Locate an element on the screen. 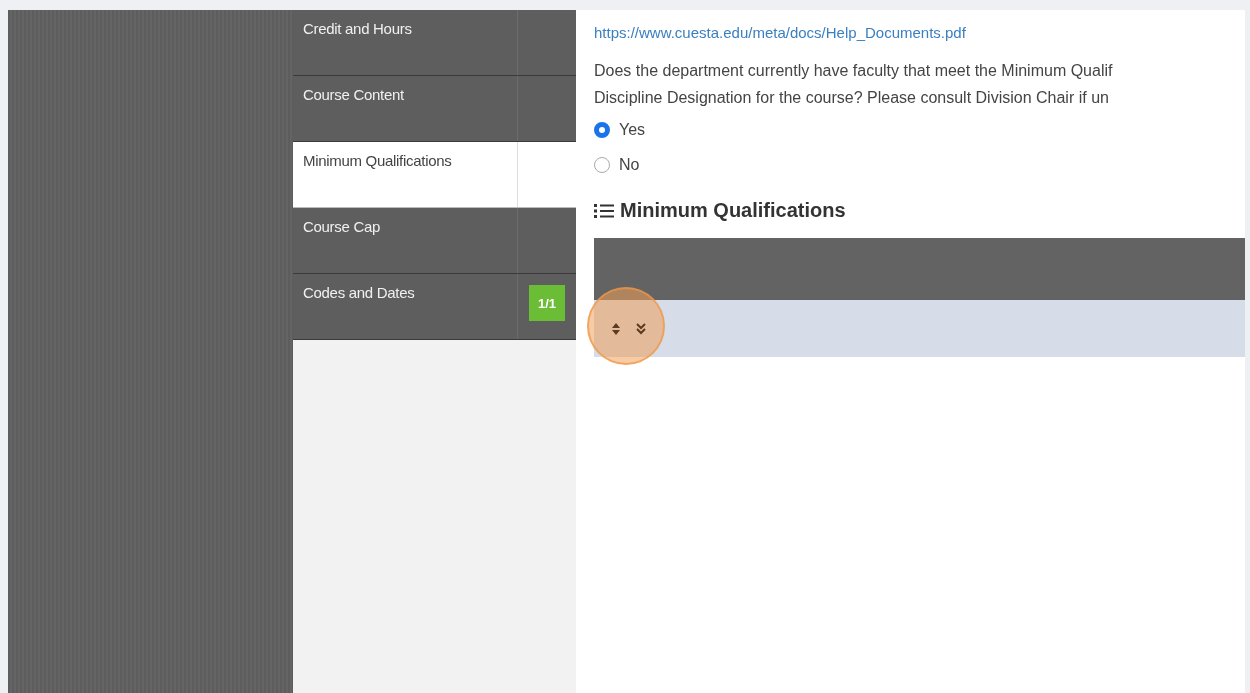 The height and width of the screenshot is (693, 1250). sort-icon is located at coordinates (616, 328).